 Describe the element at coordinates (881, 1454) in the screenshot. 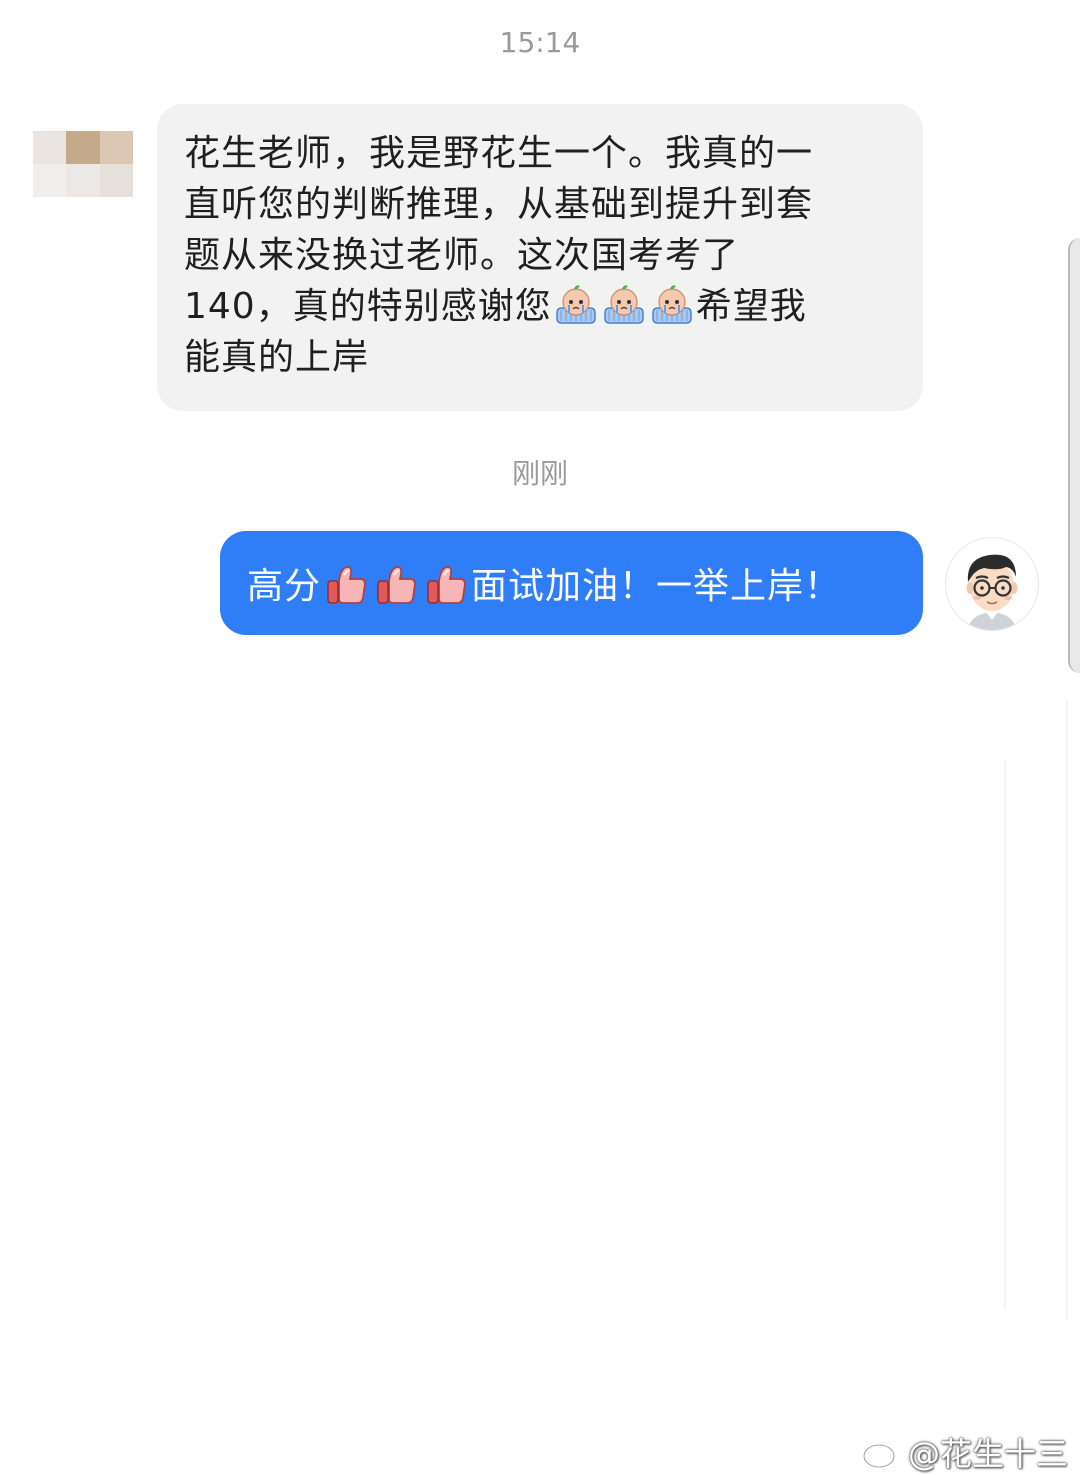

I see `weibo-icon` at that location.